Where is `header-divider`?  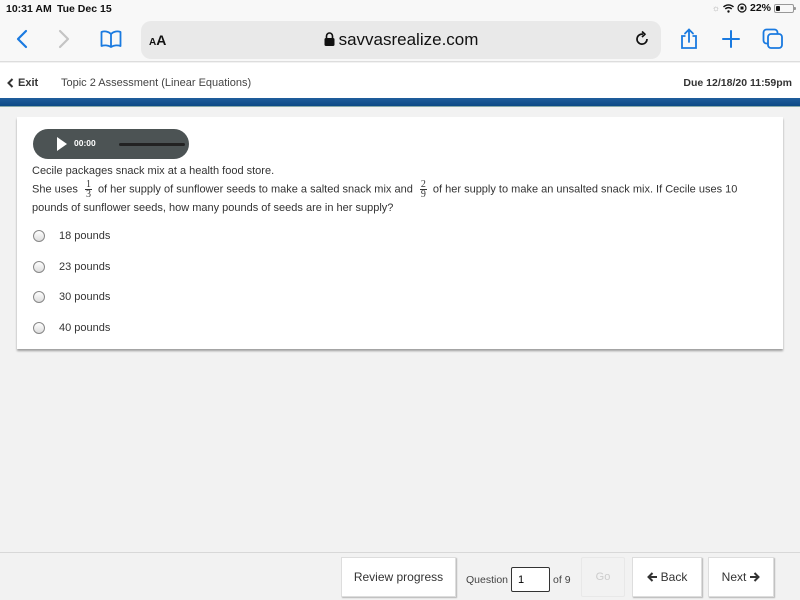 header-divider is located at coordinates (400, 102).